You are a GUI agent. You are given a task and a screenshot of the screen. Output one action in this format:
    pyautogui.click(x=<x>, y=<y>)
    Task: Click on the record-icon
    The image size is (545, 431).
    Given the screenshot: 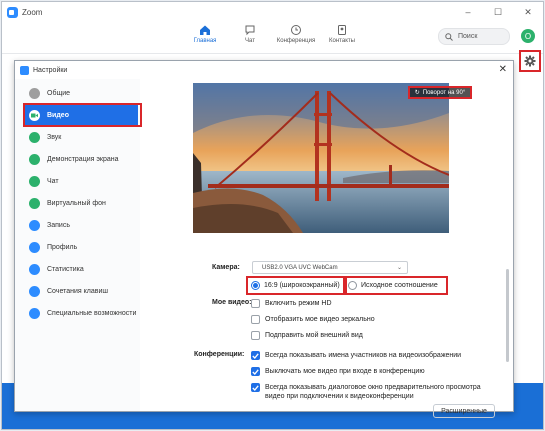 What is the action you would take?
    pyautogui.click(x=34, y=225)
    